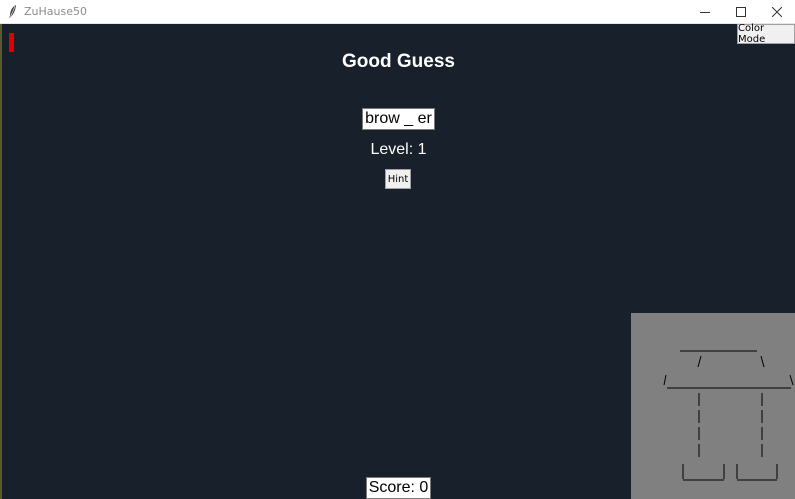 This screenshot has width=795, height=499. I want to click on close-icon, so click(777, 11).